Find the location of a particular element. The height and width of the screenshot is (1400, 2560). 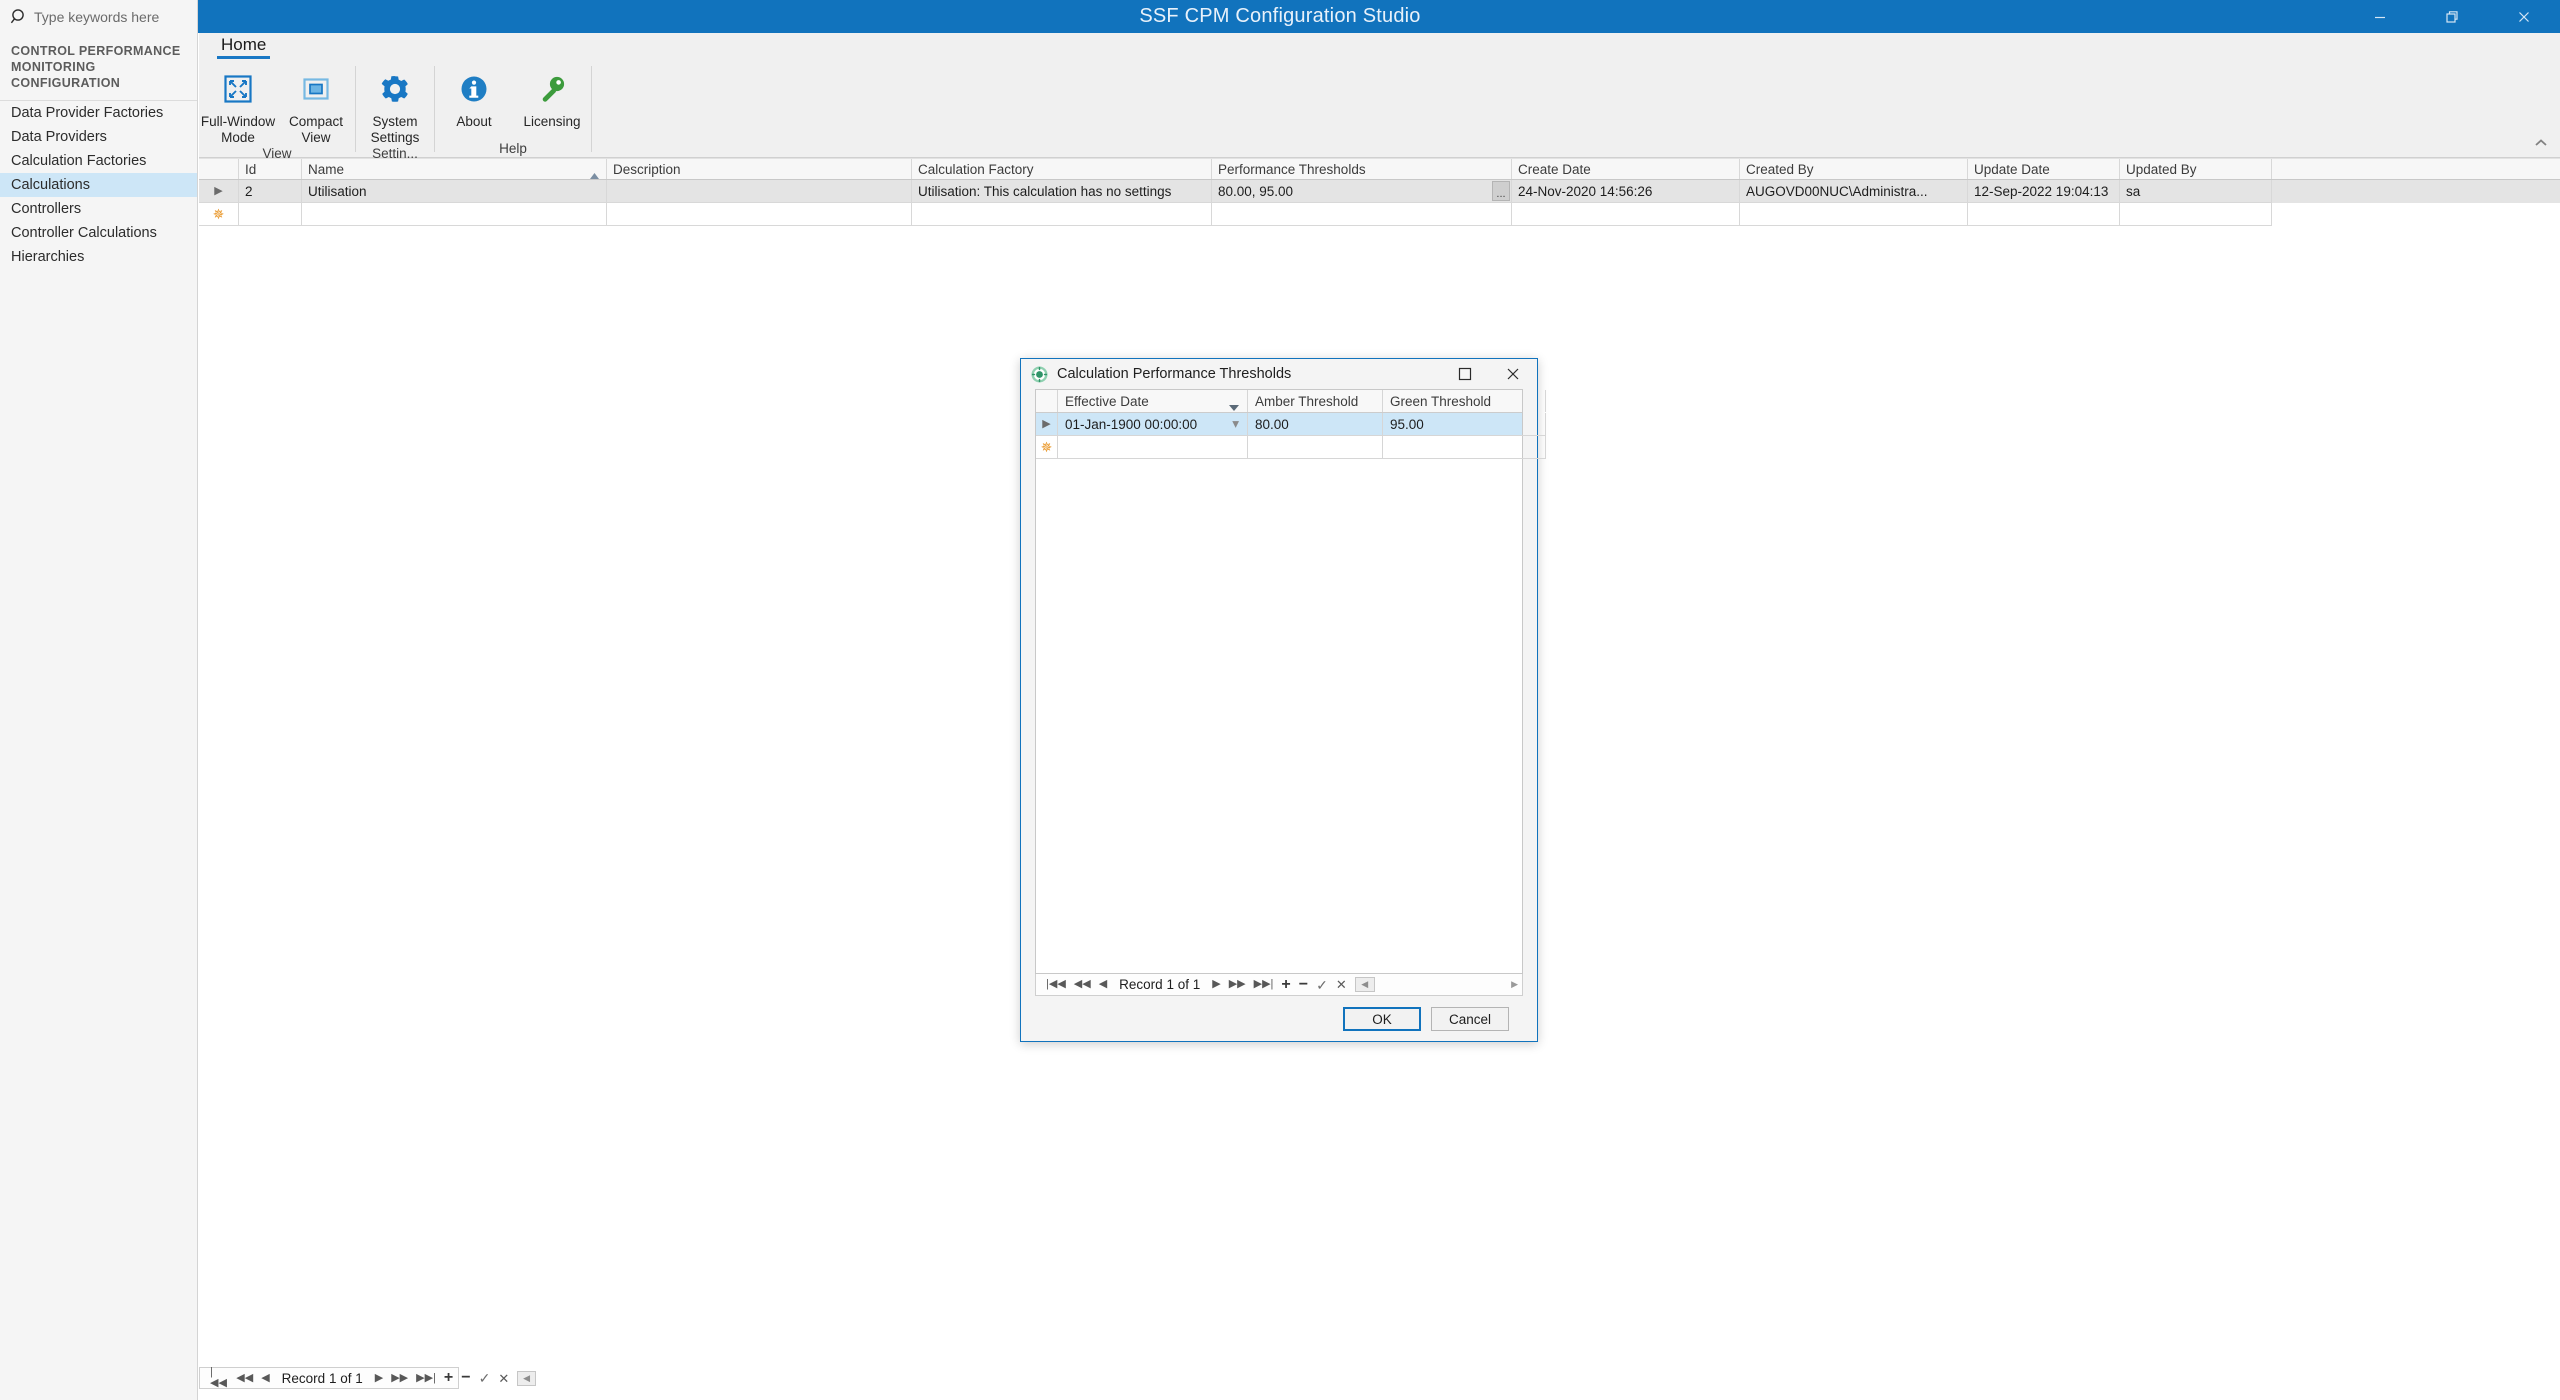

dialog-nav-next-page-button: ▶▶ is located at coordinates (1237, 985).